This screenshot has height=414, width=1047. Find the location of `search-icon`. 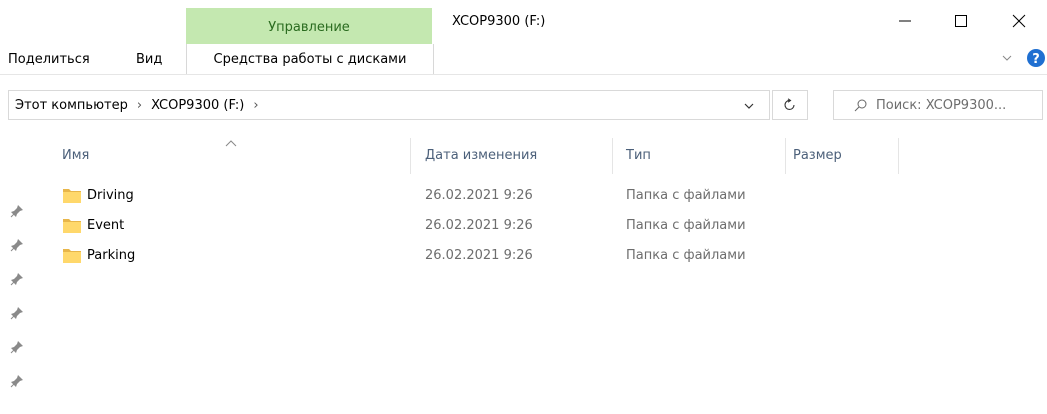

search-icon is located at coordinates (860, 105).